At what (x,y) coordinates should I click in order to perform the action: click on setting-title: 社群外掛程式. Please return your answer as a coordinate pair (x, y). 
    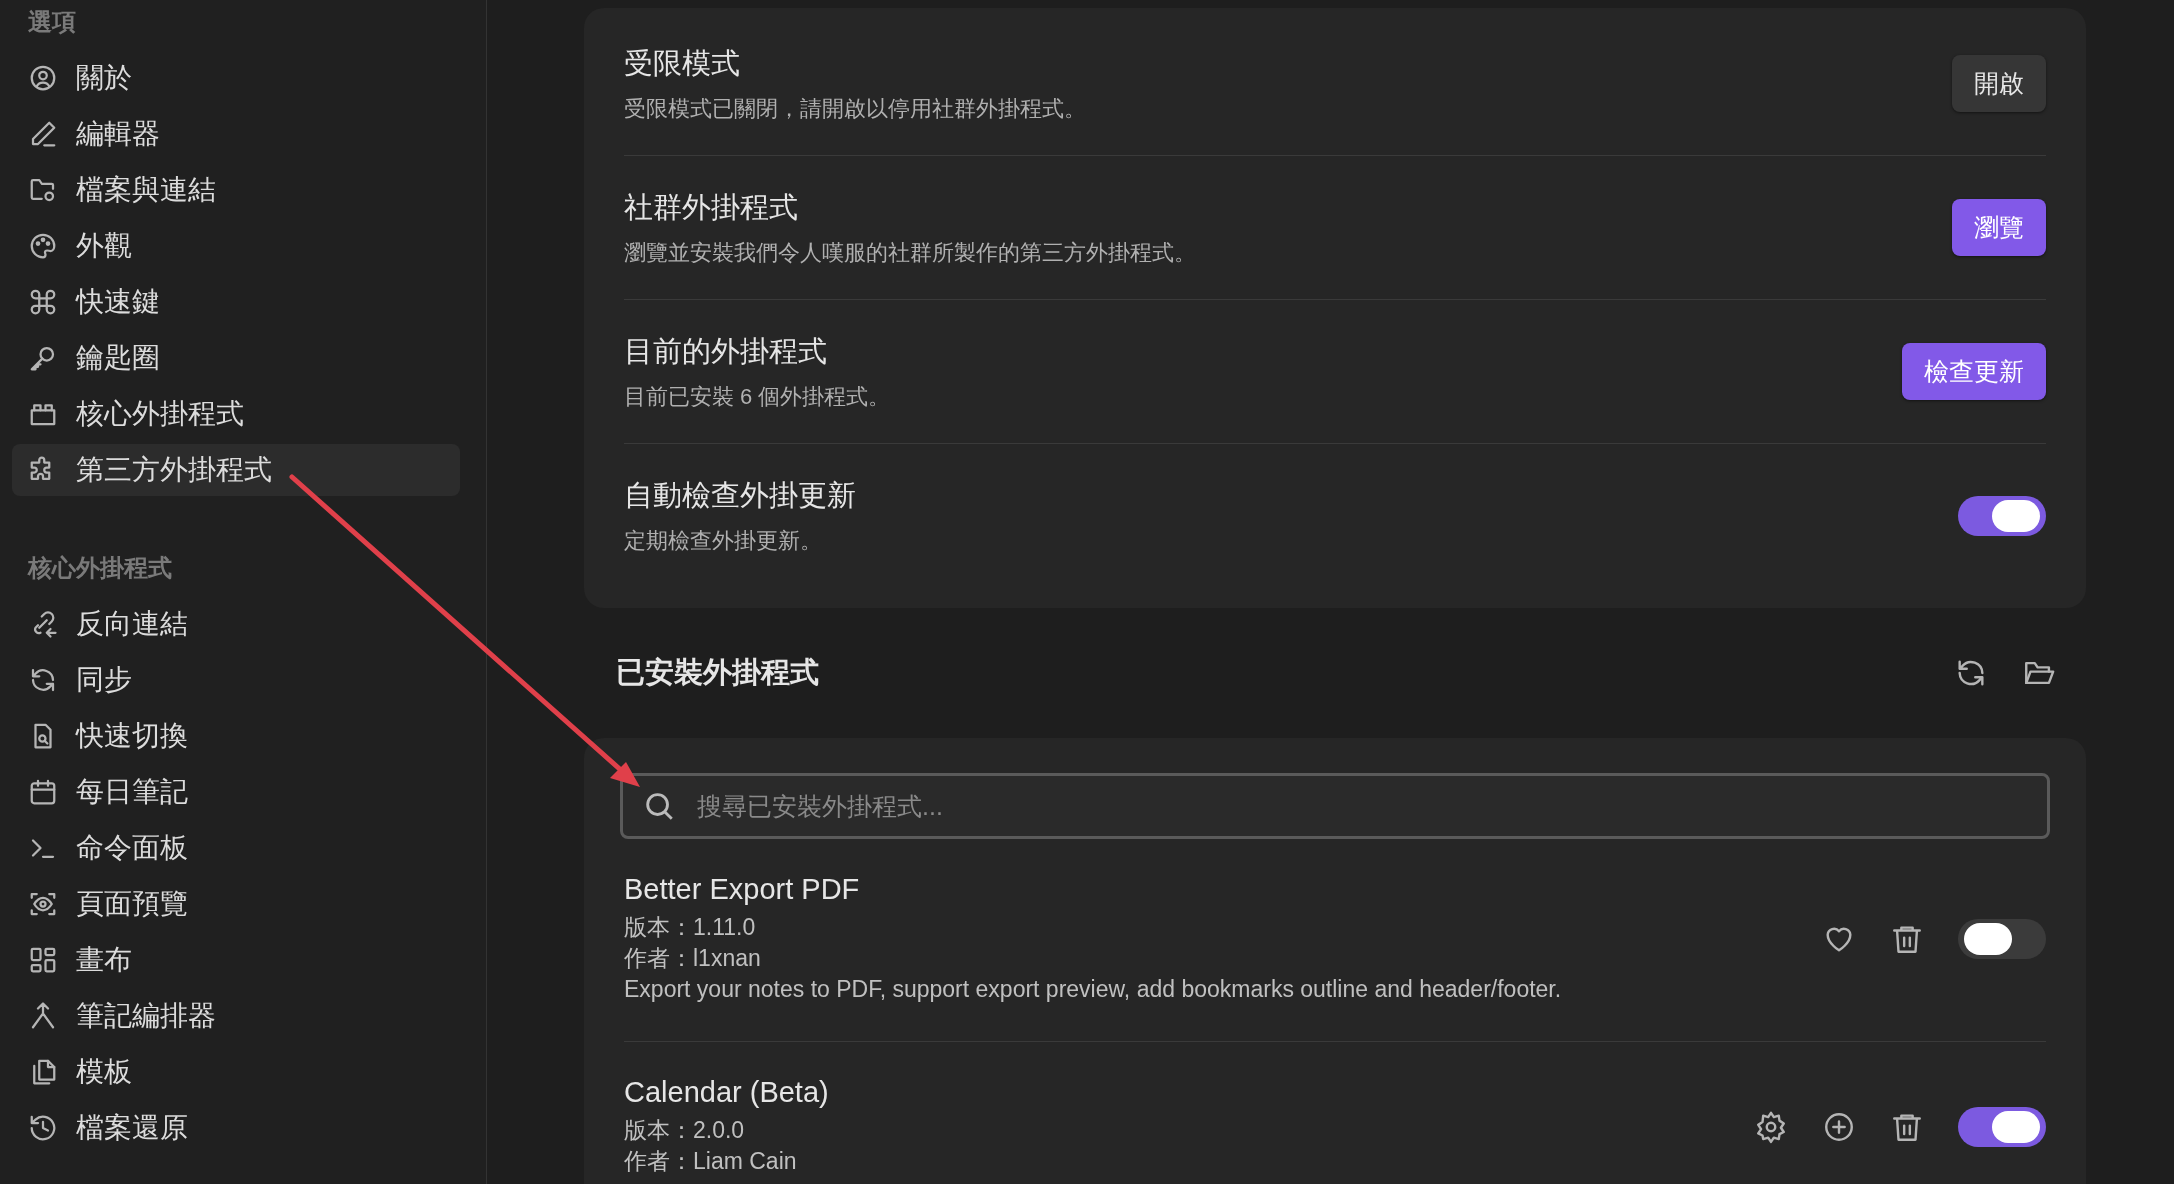
    Looking at the image, I should click on (711, 207).